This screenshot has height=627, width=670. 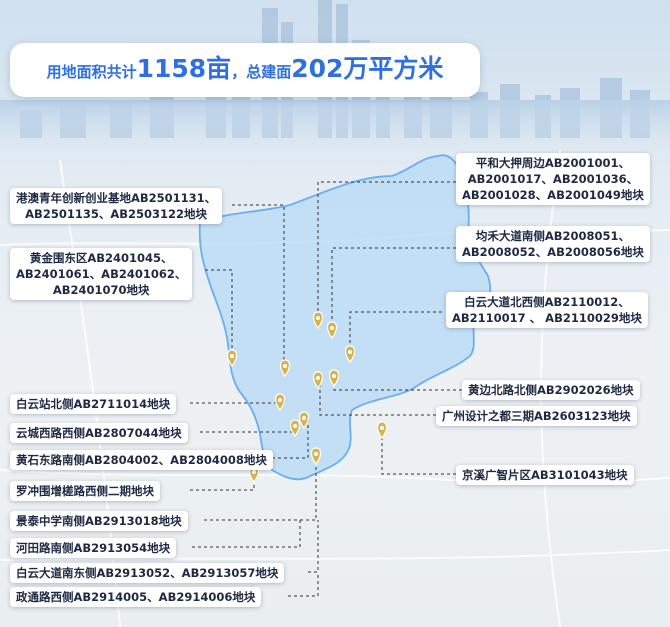 What do you see at coordinates (553, 252) in the screenshot?
I see `label-line: AB2008052、AB2008056地块` at bounding box center [553, 252].